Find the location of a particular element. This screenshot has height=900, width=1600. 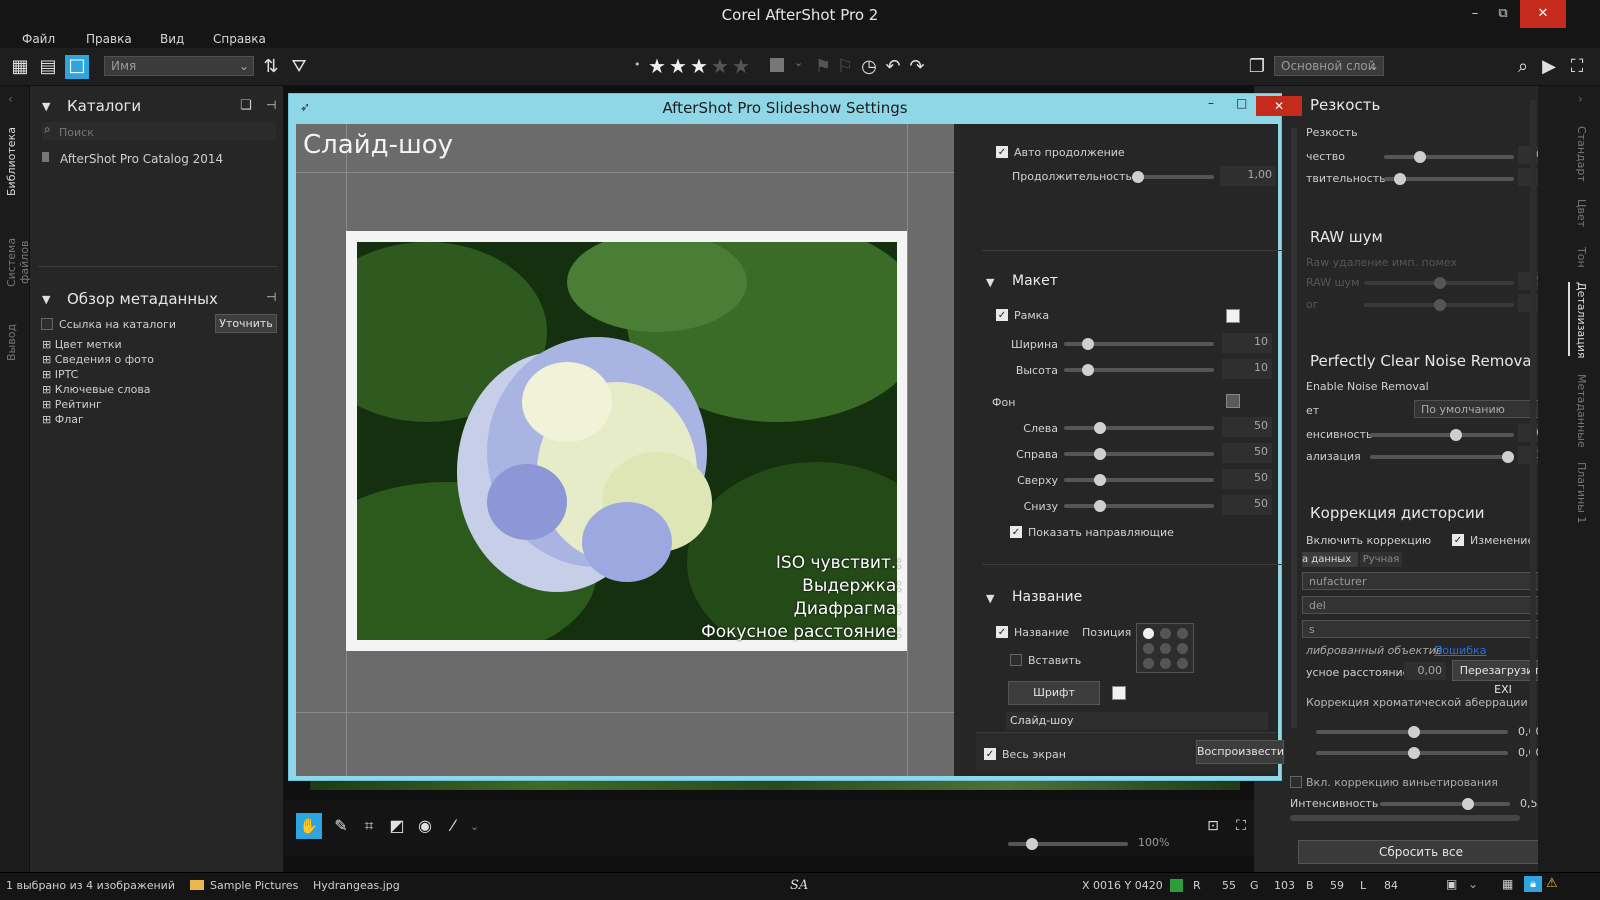

width-value: 10 is located at coordinates (1247, 343).